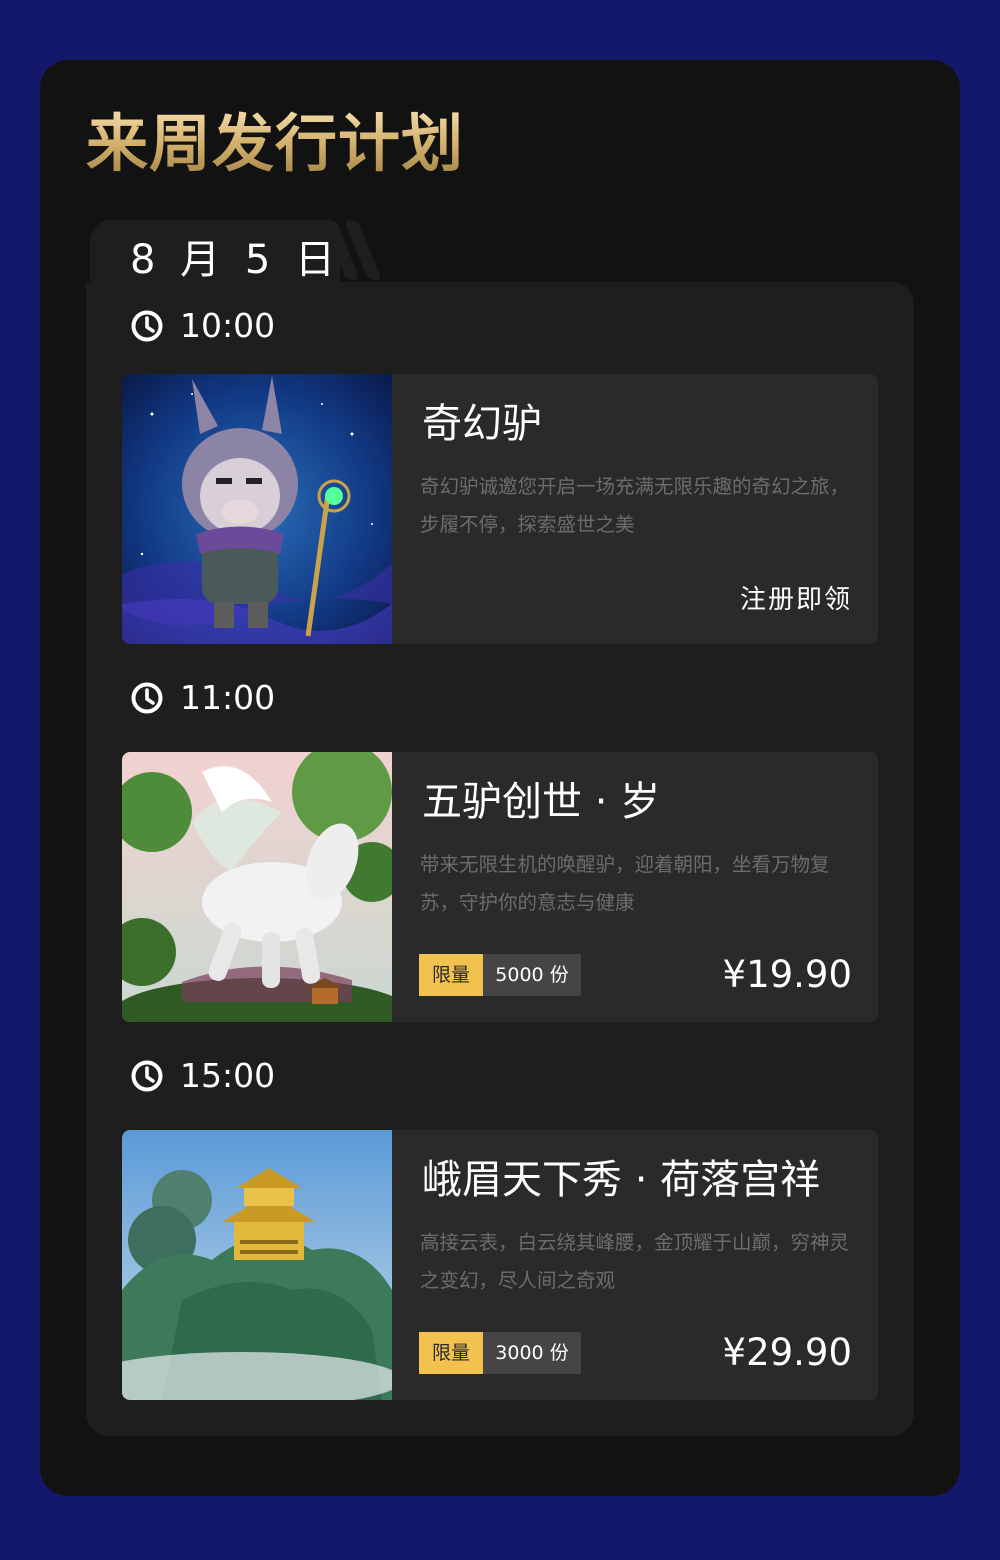 Image resolution: width=1000 pixels, height=1560 pixels. What do you see at coordinates (635, 1261) in the screenshot?
I see `product-description: 高接云表，白云绕其峰腰，金顶耀于山巅，穷神灵之变幻，尽人间之奇观` at bounding box center [635, 1261].